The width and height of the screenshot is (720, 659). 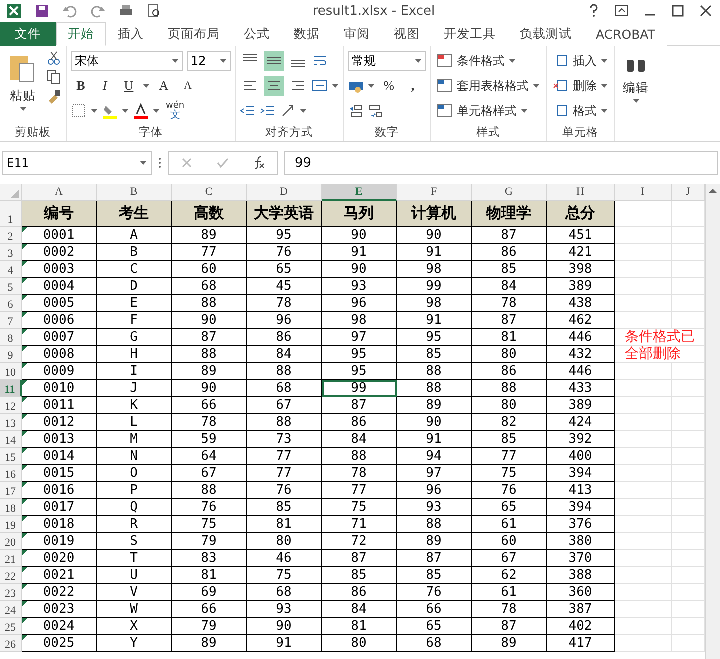 What do you see at coordinates (11, 626) in the screenshot?
I see `row-header: 25` at bounding box center [11, 626].